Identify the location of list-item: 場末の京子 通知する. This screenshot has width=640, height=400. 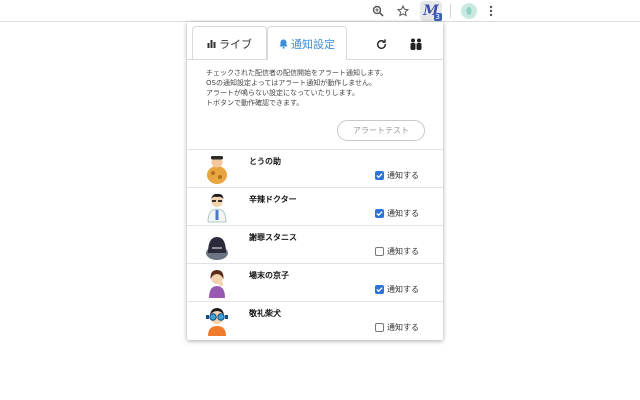
(315, 282).